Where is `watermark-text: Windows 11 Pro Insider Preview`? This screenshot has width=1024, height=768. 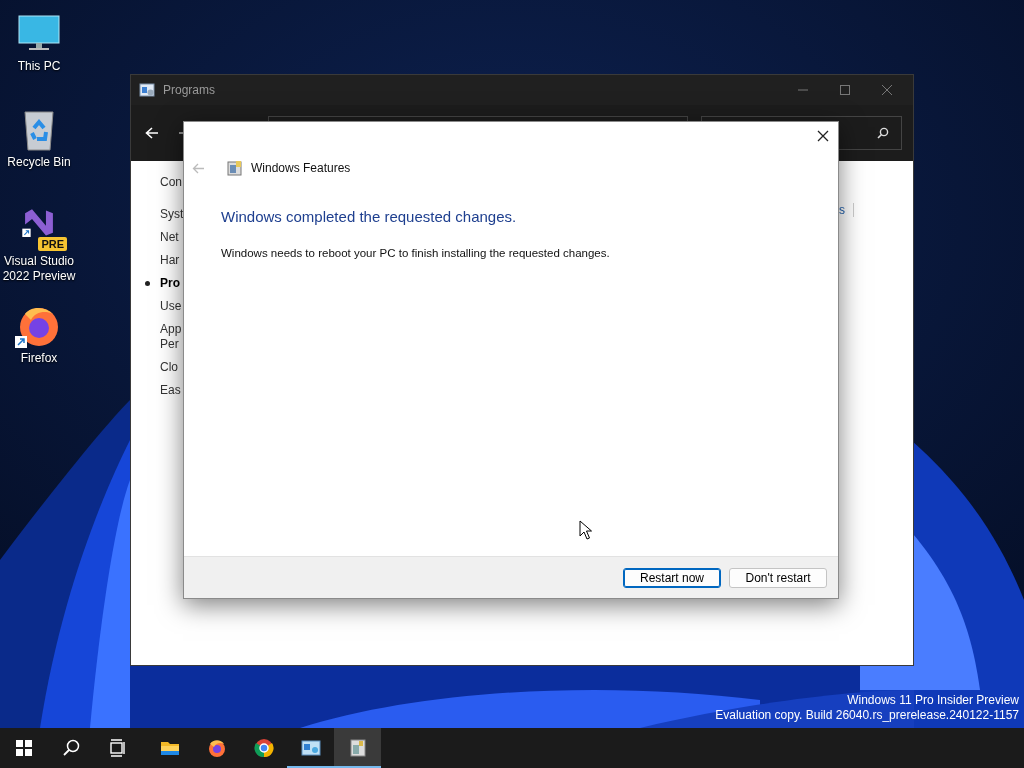 watermark-text: Windows 11 Pro Insider Preview is located at coordinates (932, 700).